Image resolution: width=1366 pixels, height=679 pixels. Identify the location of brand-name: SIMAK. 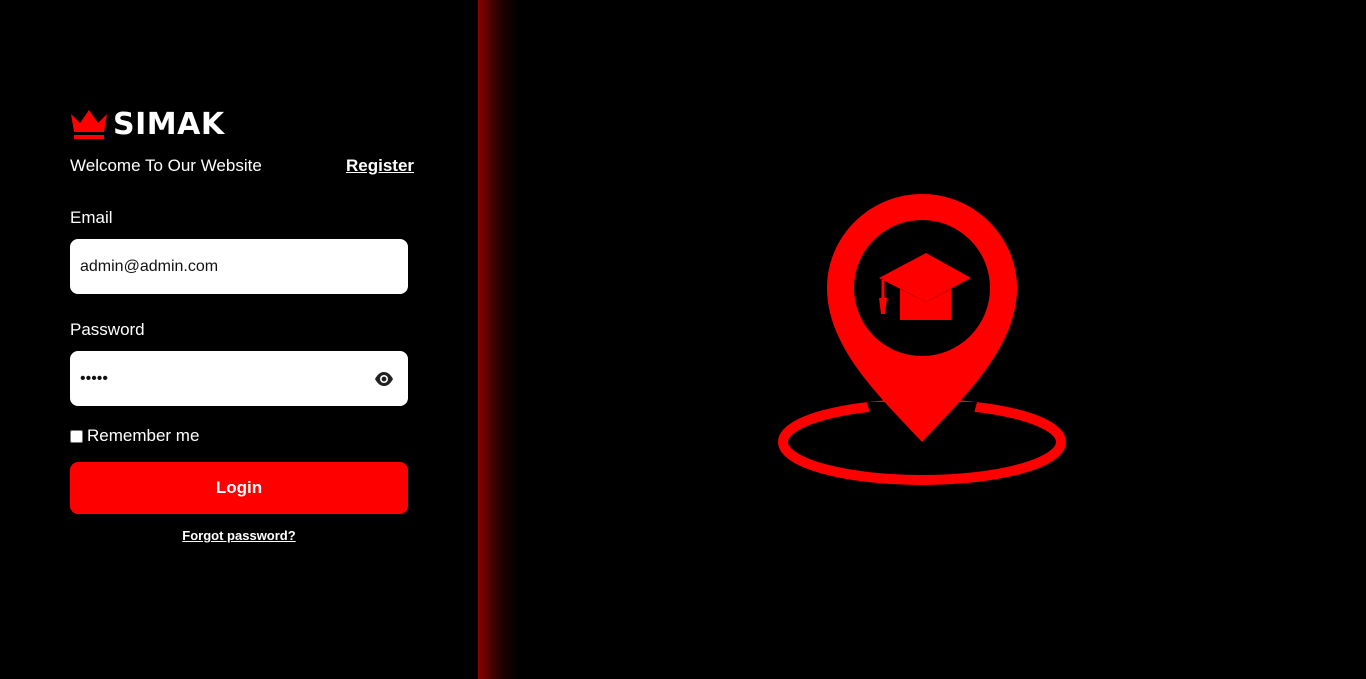
(169, 124).